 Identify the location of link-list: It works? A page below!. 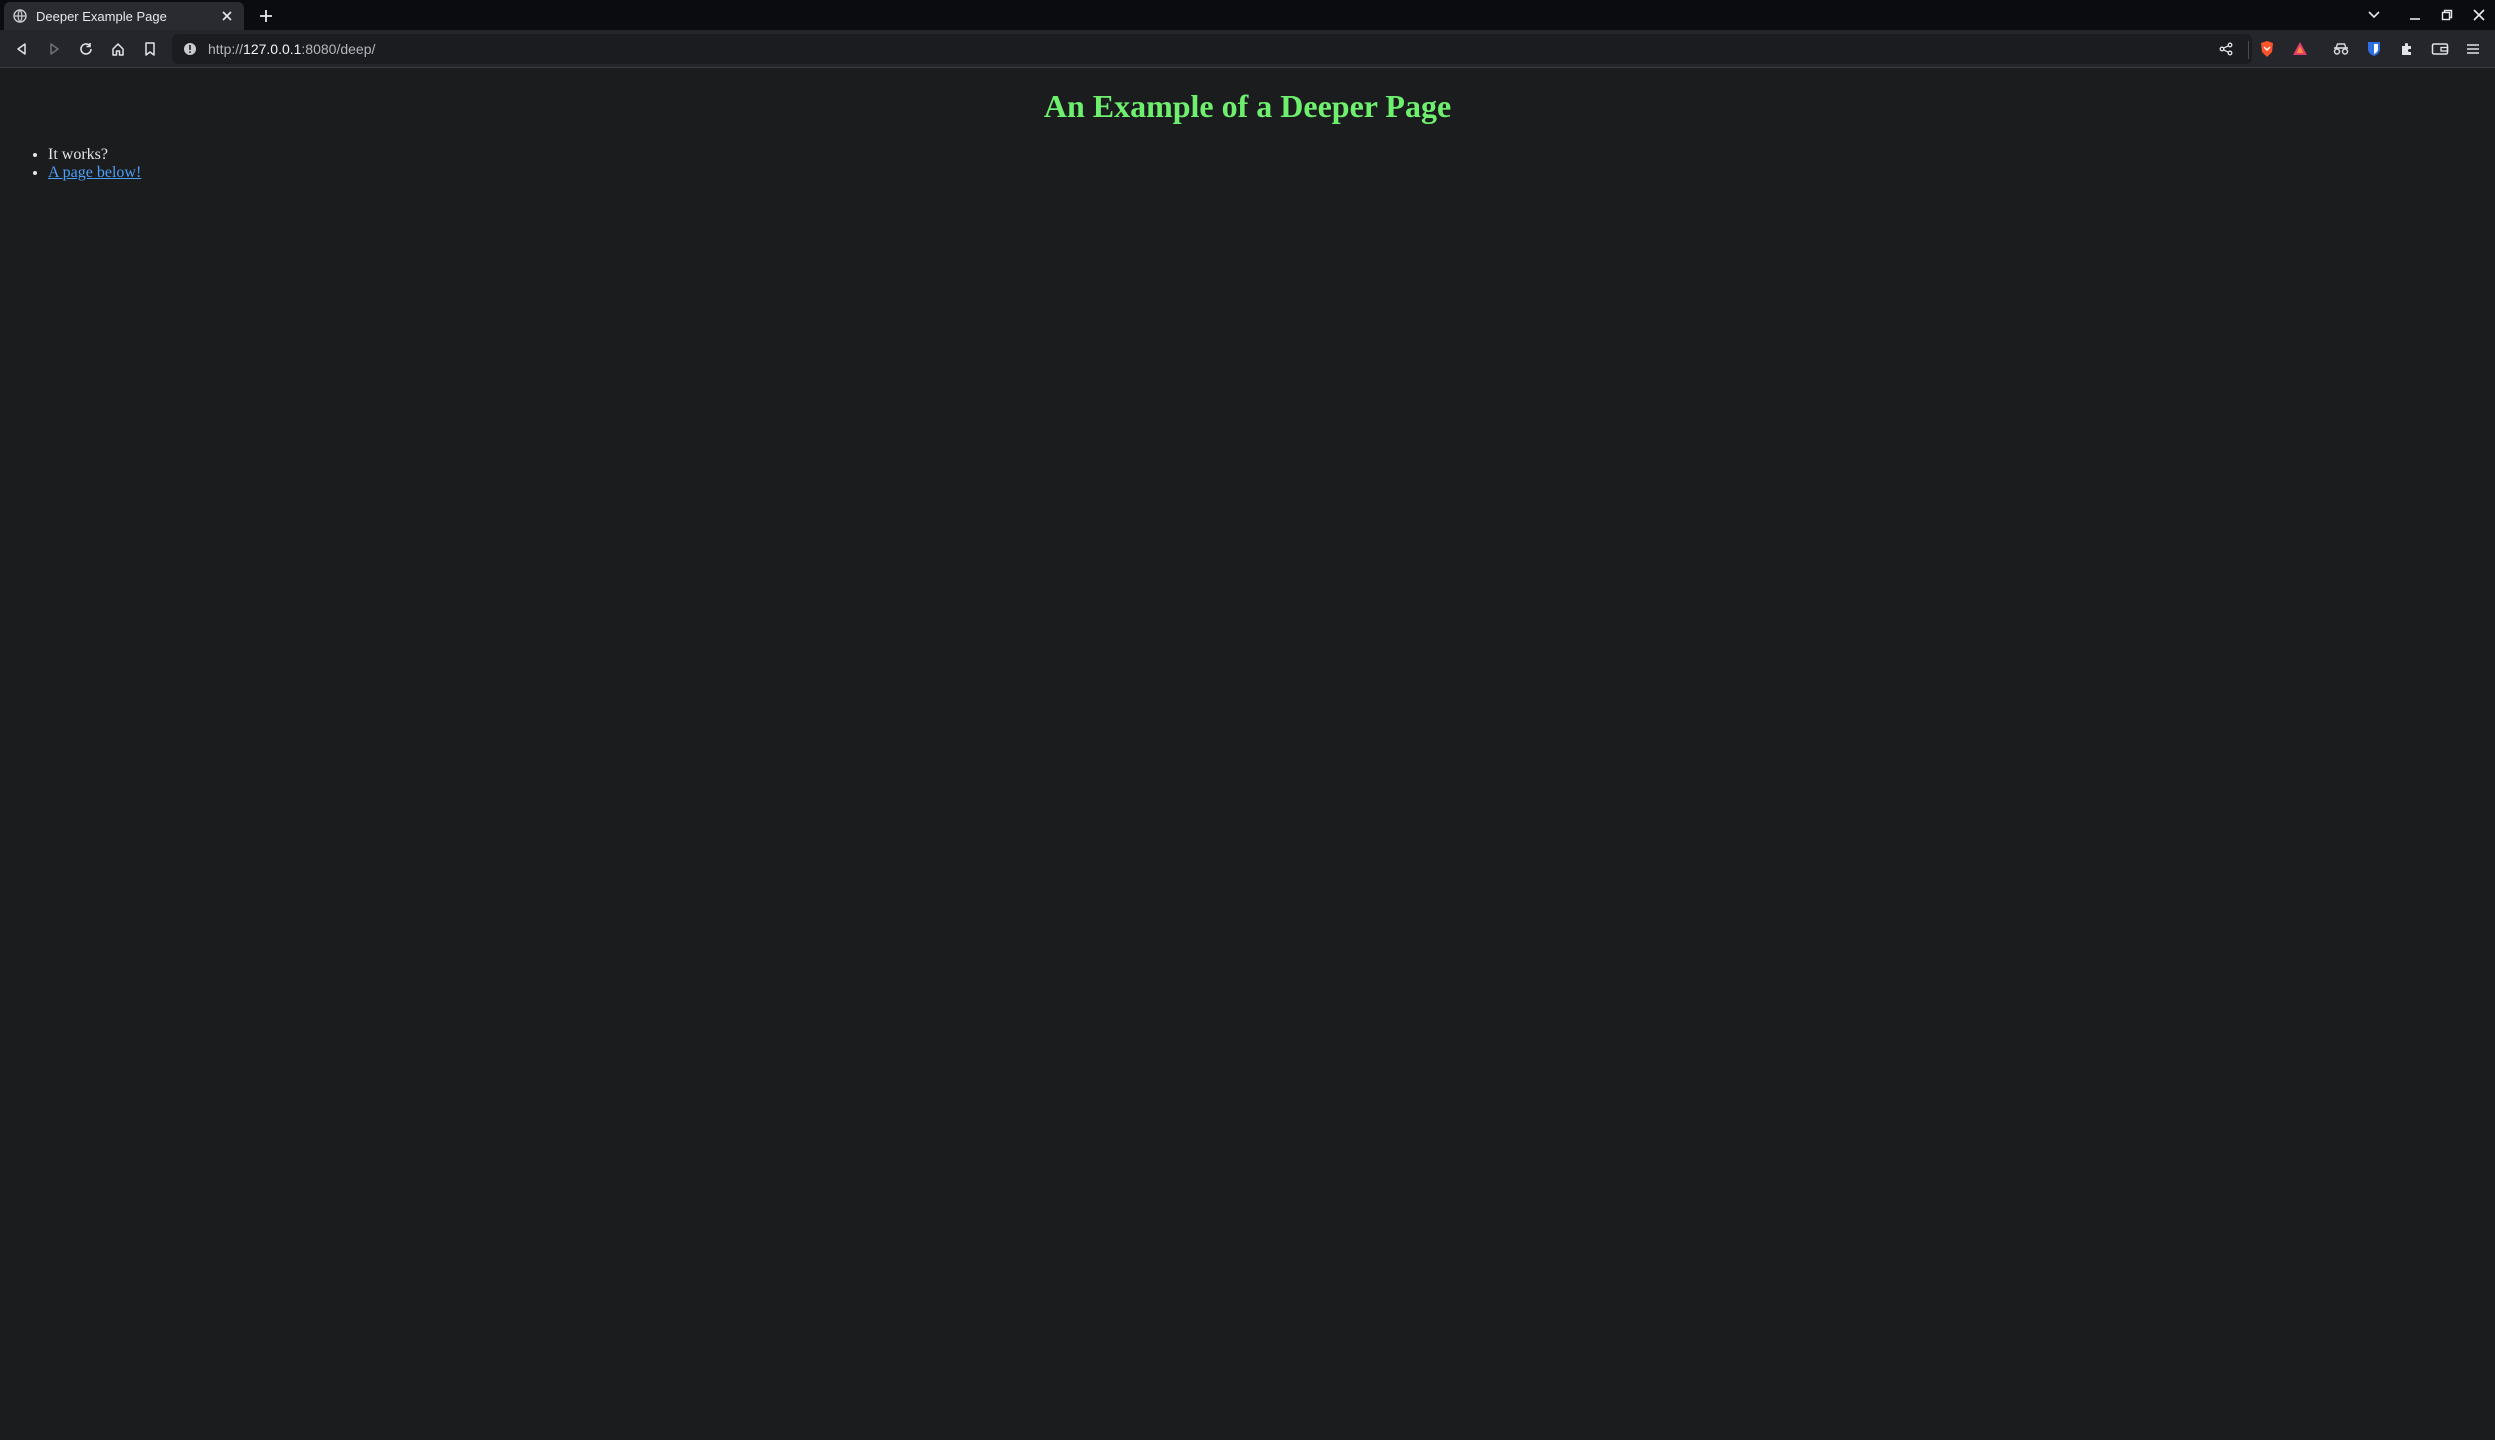
(70, 164).